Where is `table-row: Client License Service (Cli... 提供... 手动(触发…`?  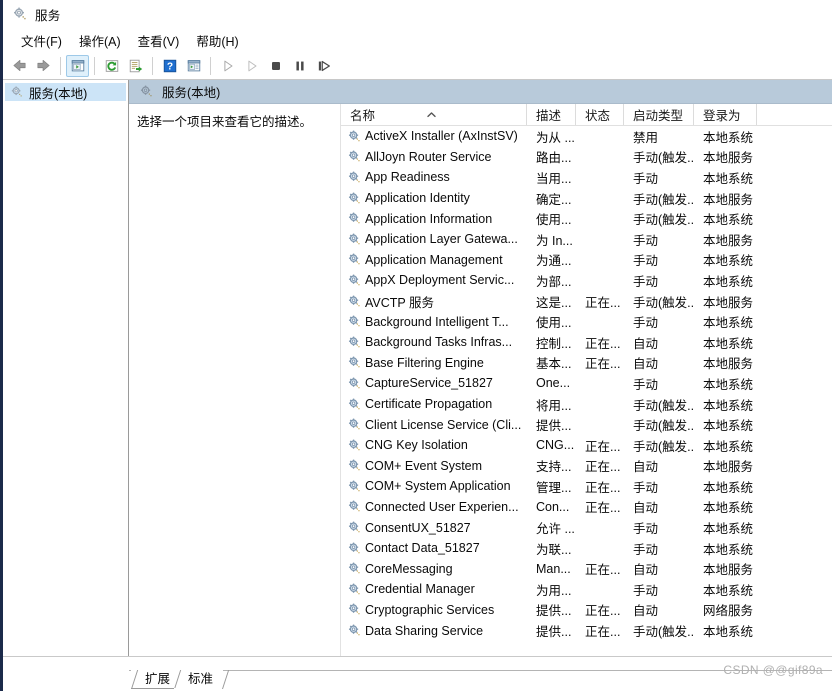 table-row: Client License Service (Cli... 提供... 手动(触发… is located at coordinates (586, 424).